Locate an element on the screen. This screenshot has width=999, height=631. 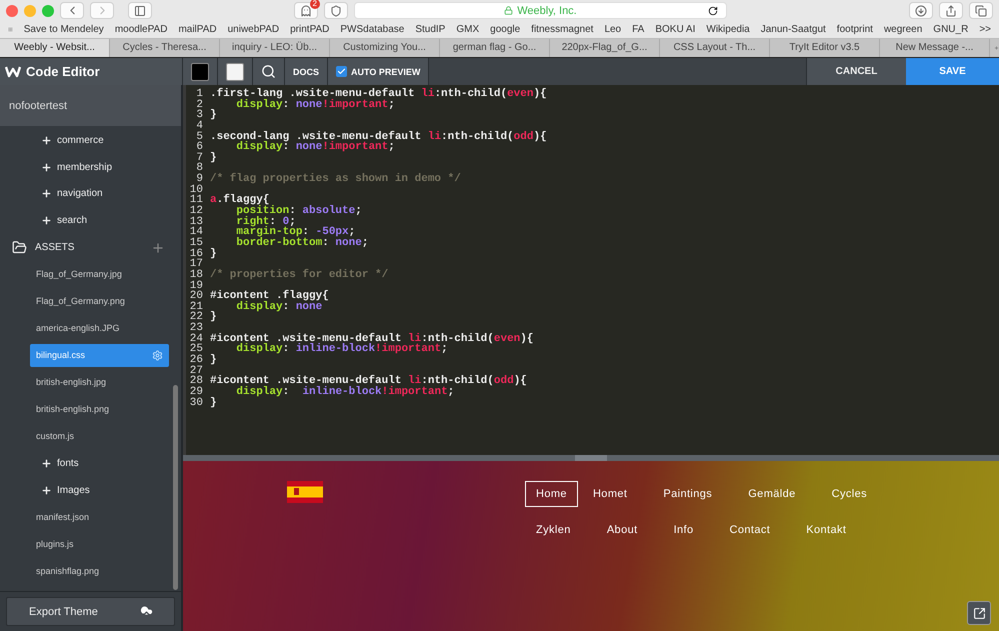
code-token: -50px is located at coordinates (332, 232).